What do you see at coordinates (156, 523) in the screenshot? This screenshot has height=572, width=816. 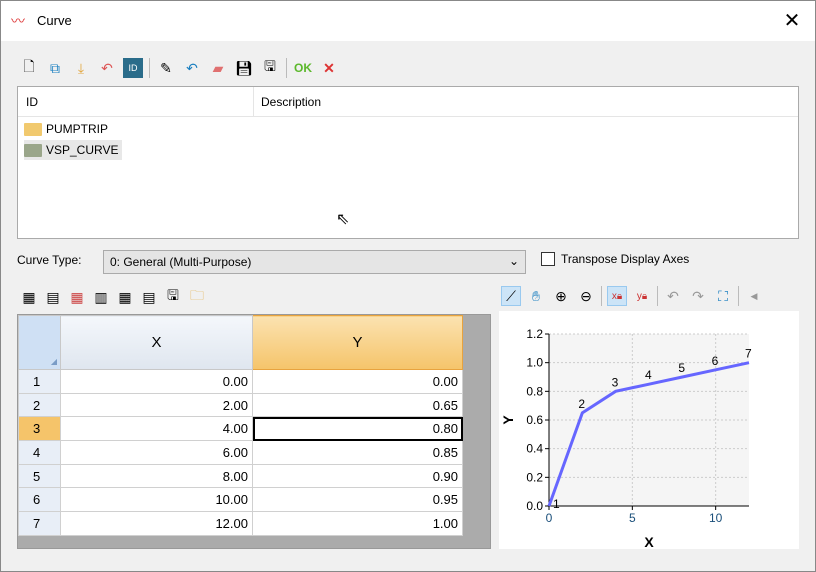 I see `cell-x: 12.00` at bounding box center [156, 523].